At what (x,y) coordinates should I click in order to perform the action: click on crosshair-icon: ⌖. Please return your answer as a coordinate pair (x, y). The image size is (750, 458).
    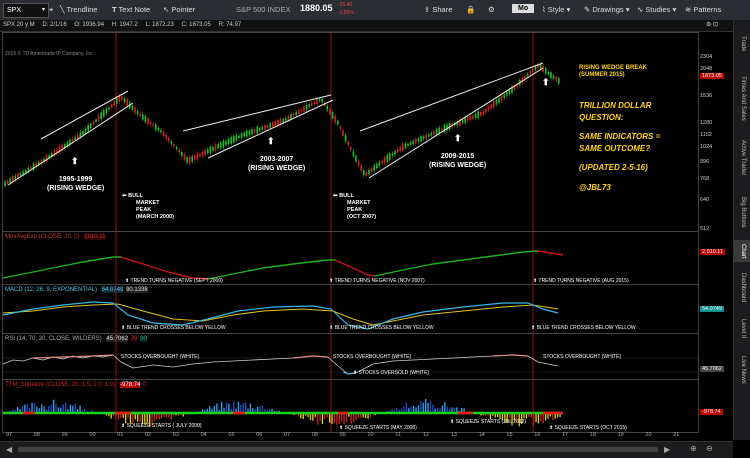
    Looking at the image, I should click on (51, 10).